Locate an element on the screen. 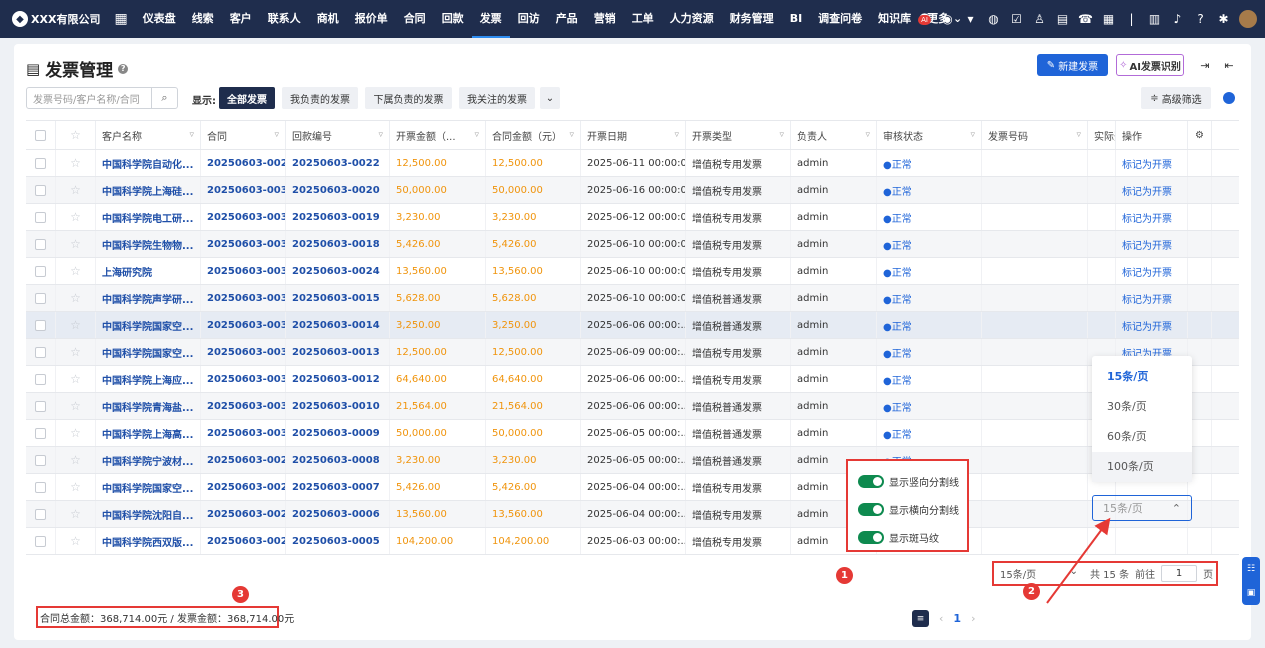  page-size-select: 15条/页 ⌃ is located at coordinates (1142, 508).